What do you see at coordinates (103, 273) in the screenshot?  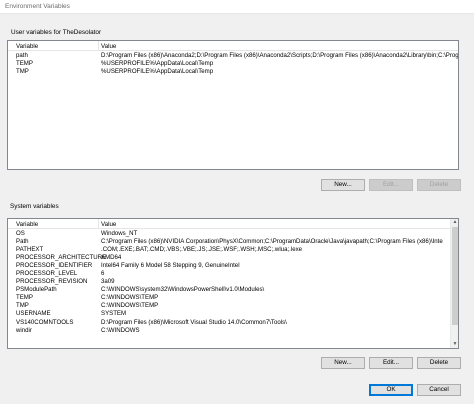 I see `variable-value: 6` at bounding box center [103, 273].